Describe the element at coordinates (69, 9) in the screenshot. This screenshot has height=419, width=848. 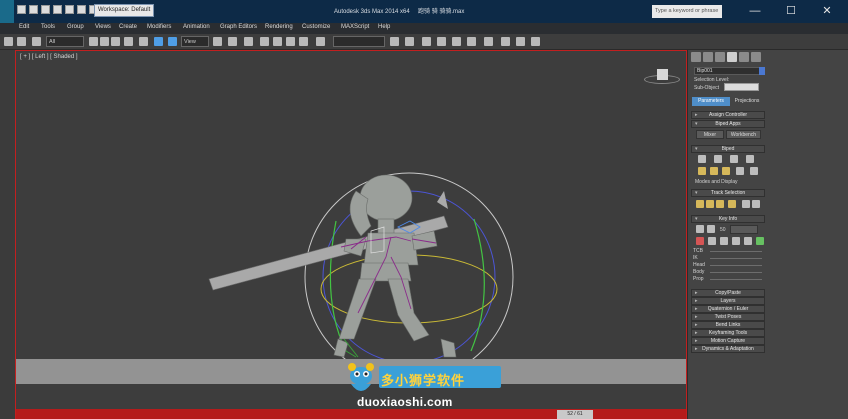
I see `redo-icon` at that location.